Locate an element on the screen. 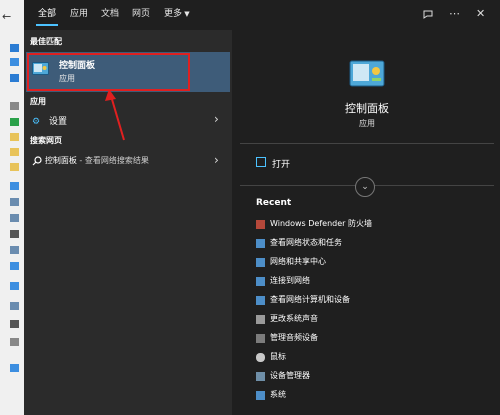 The image size is (500, 415). expand-chevron-icon: ⌄ is located at coordinates (365, 187).